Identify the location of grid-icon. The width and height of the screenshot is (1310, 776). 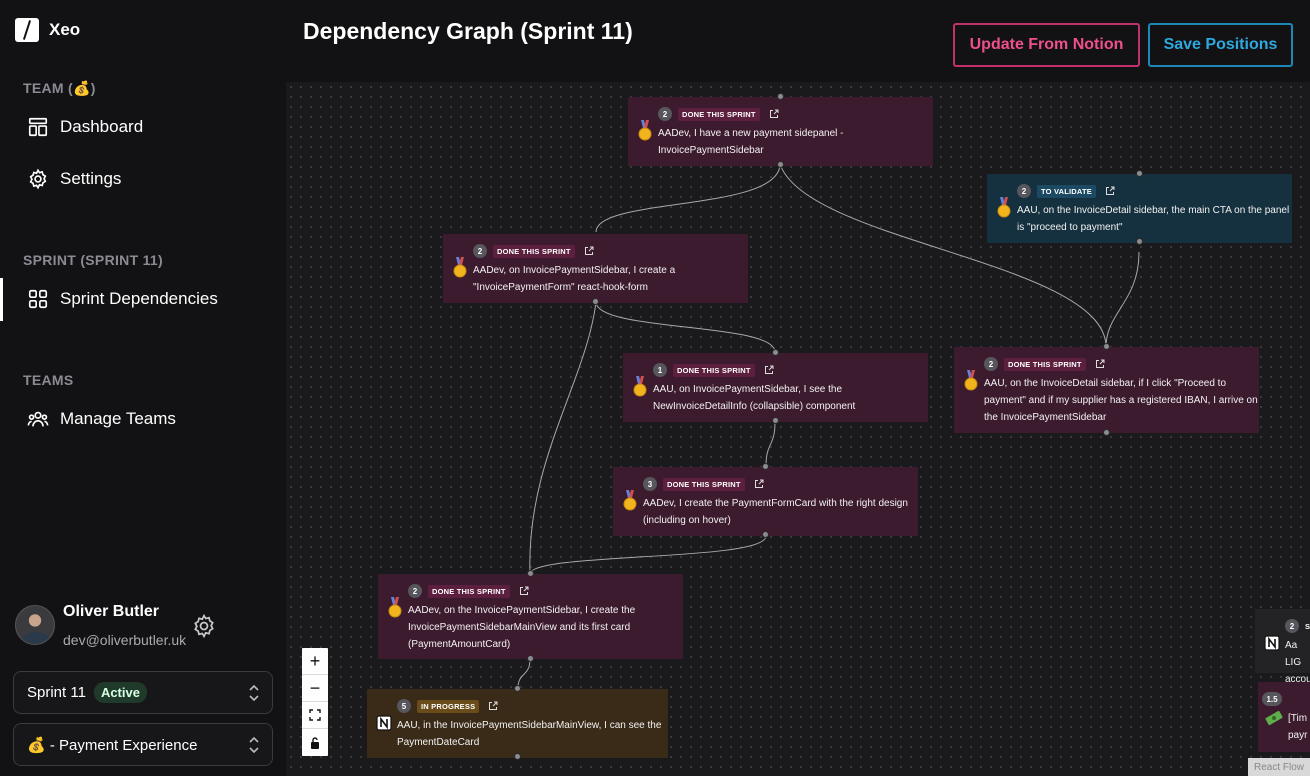
(38, 299).